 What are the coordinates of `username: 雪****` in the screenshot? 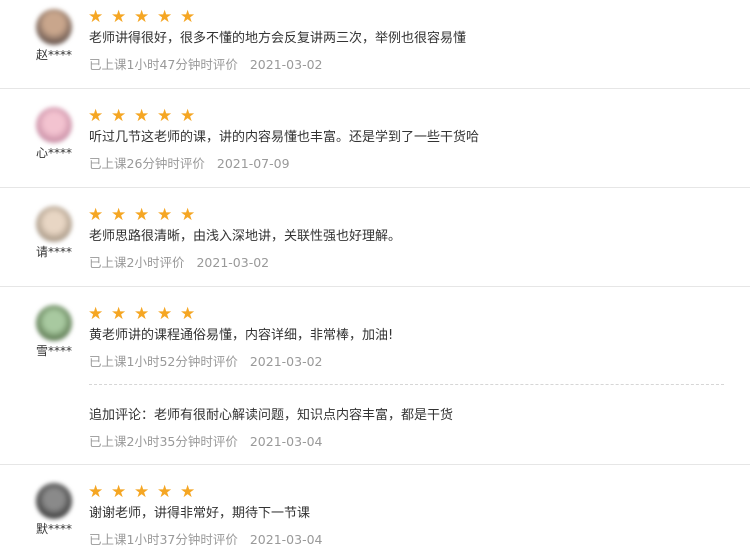 It's located at (54, 351).